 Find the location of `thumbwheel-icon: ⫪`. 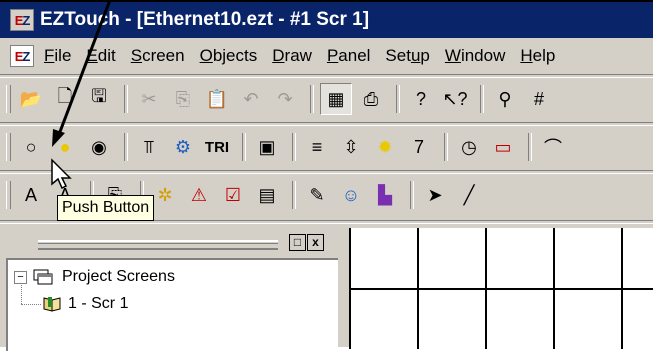

thumbwheel-icon: ⫪ is located at coordinates (149, 147).